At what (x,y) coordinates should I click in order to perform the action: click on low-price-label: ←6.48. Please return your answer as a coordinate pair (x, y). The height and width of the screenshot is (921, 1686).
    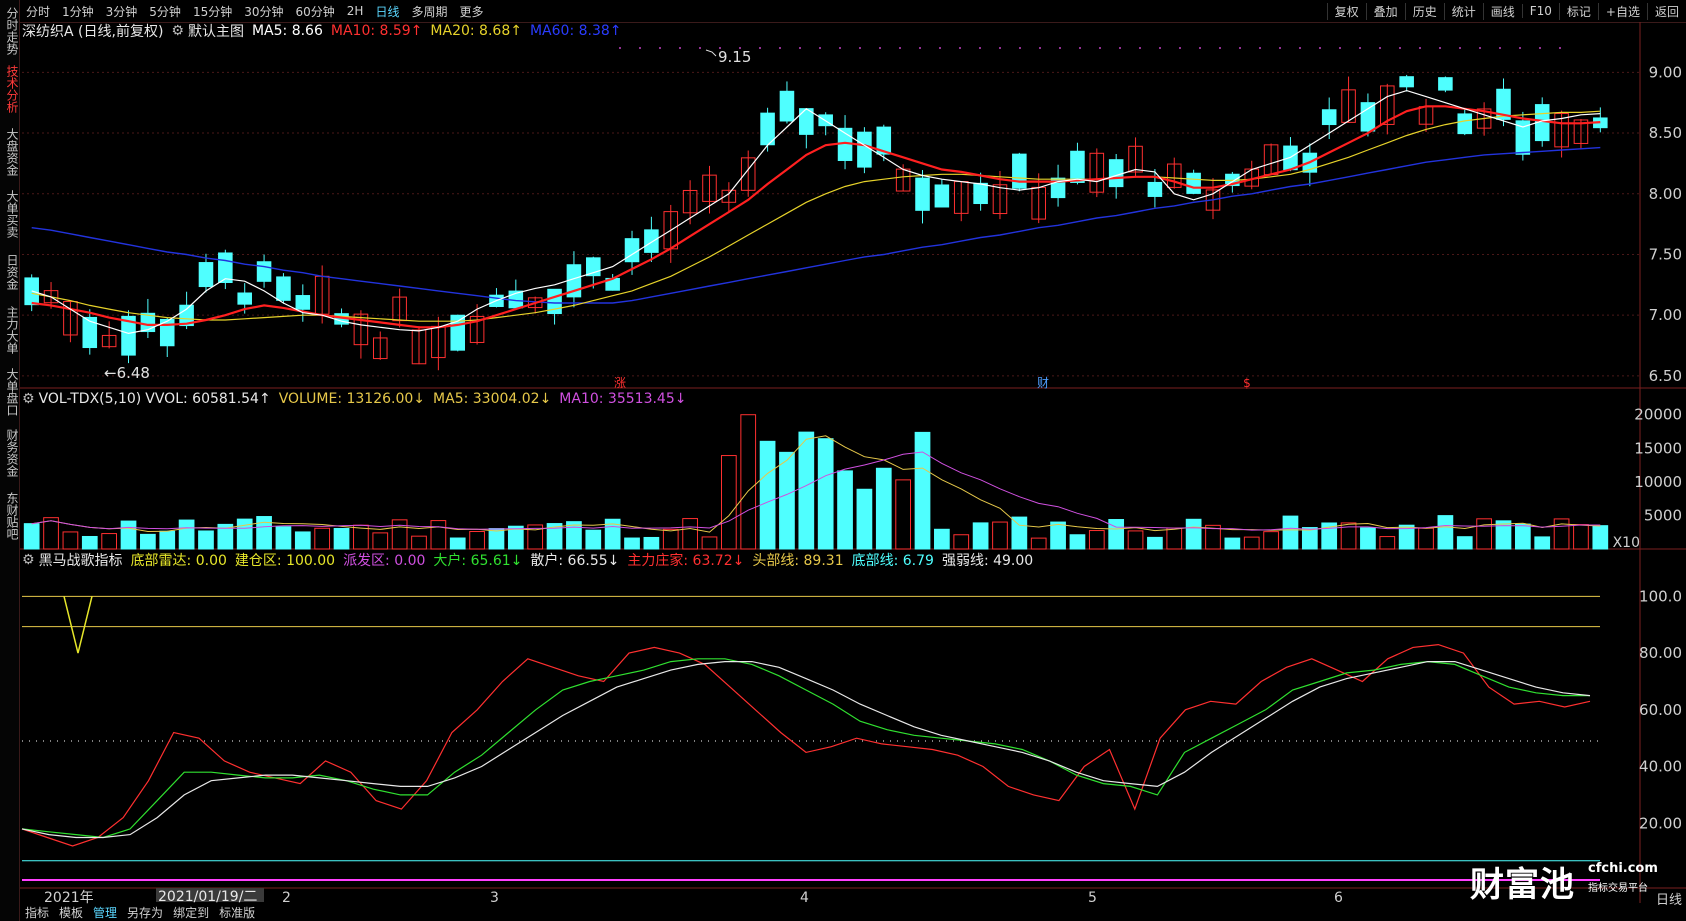
    Looking at the image, I should click on (127, 373).